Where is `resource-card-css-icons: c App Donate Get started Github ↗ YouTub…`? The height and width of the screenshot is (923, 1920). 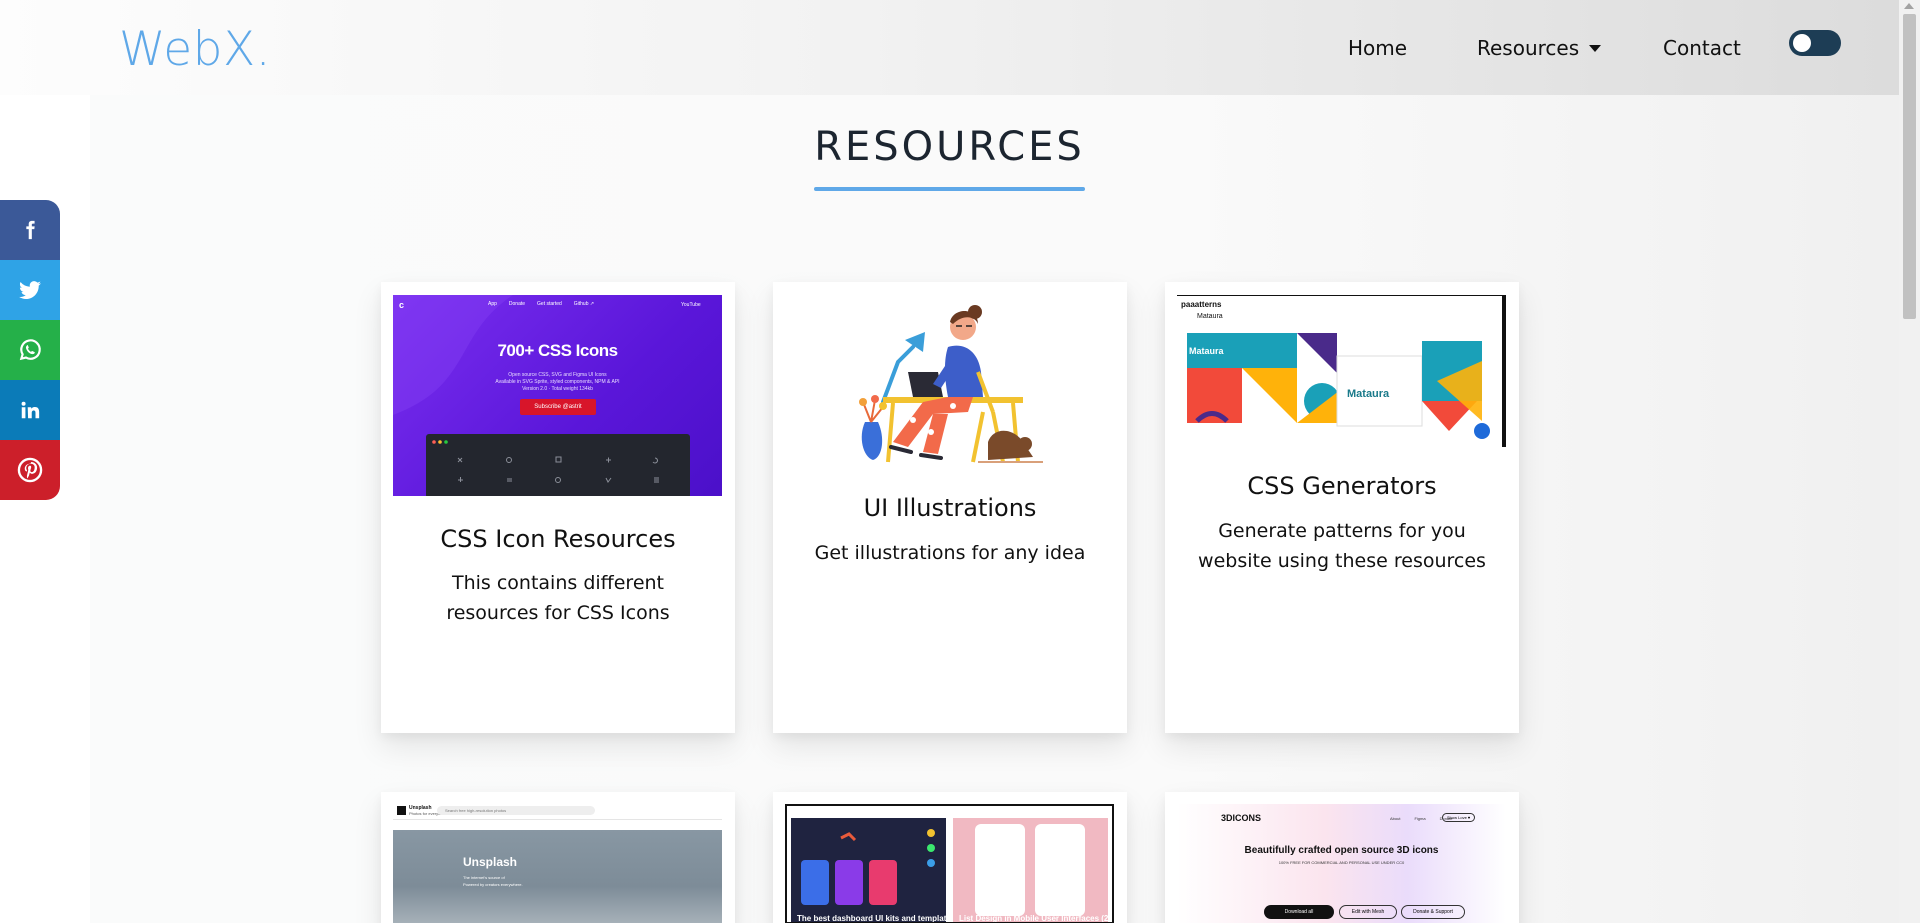
resource-card-css-icons: c App Donate Get started Github ↗ YouTub… is located at coordinates (558, 507).